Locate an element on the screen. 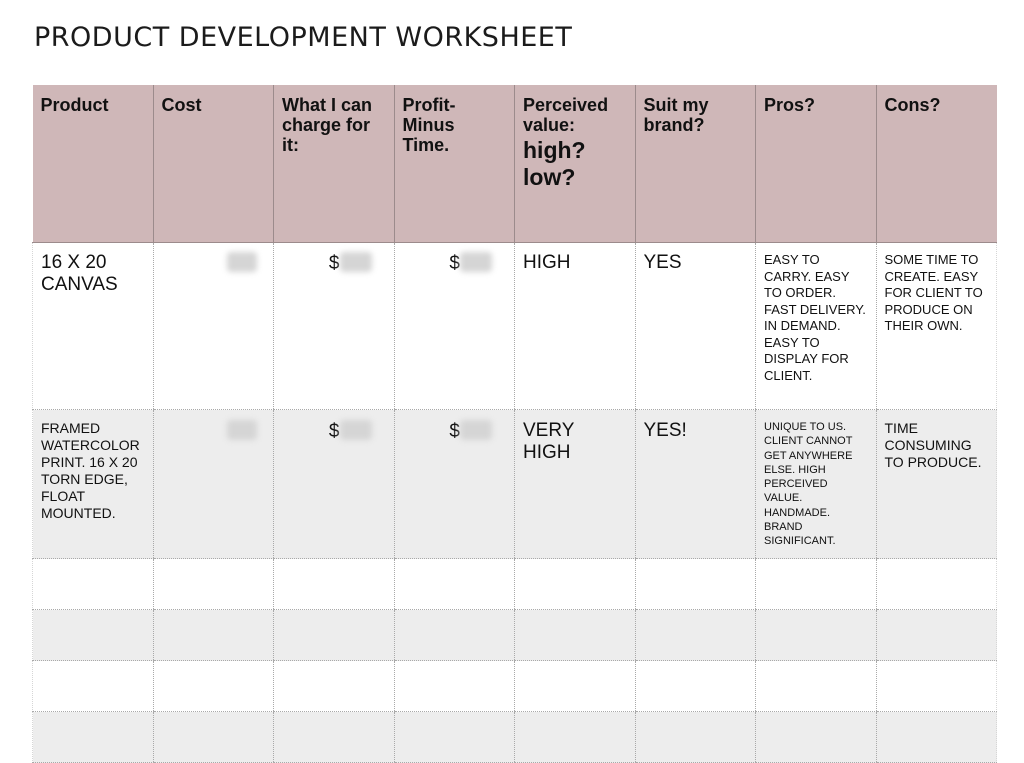 The width and height of the screenshot is (1024, 763). header-cons: Cons? is located at coordinates (936, 164).